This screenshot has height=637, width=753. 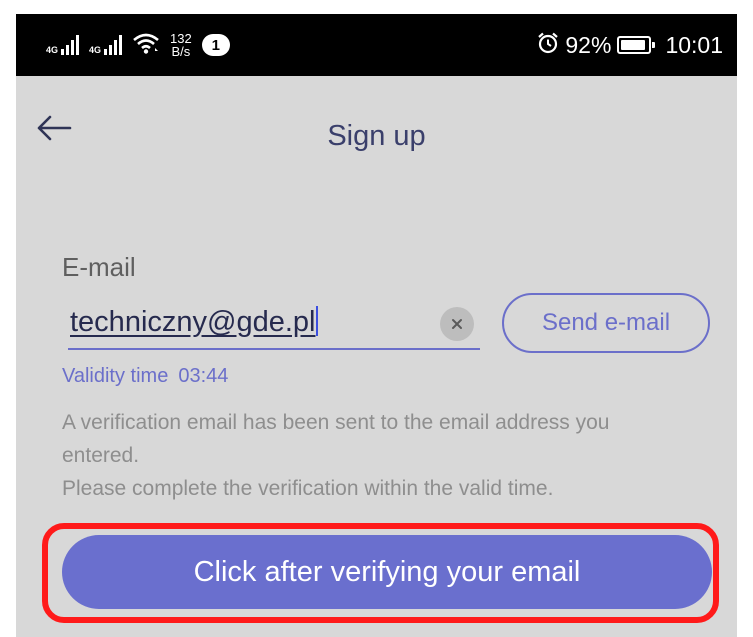 I want to click on validity-time: Validity time 03:44, so click(x=145, y=376).